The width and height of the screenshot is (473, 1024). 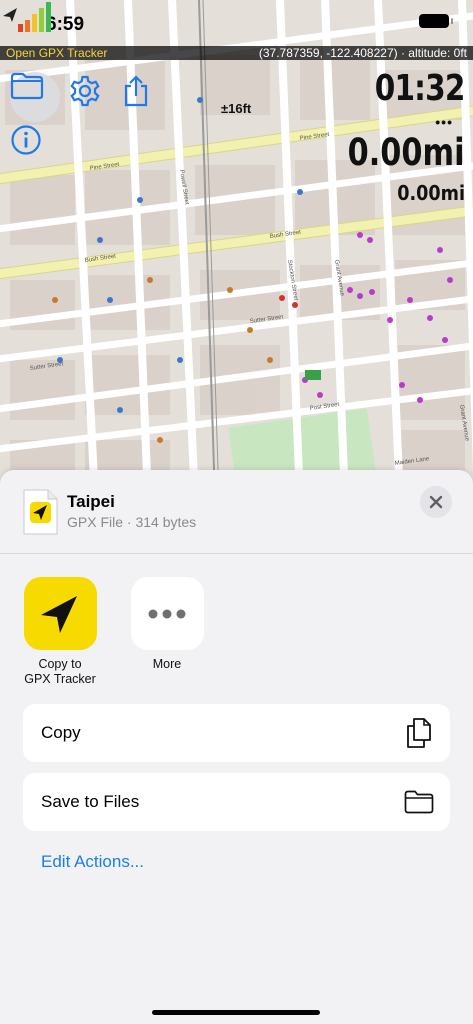 I want to click on copy-action-label: Copy, so click(x=61, y=732).